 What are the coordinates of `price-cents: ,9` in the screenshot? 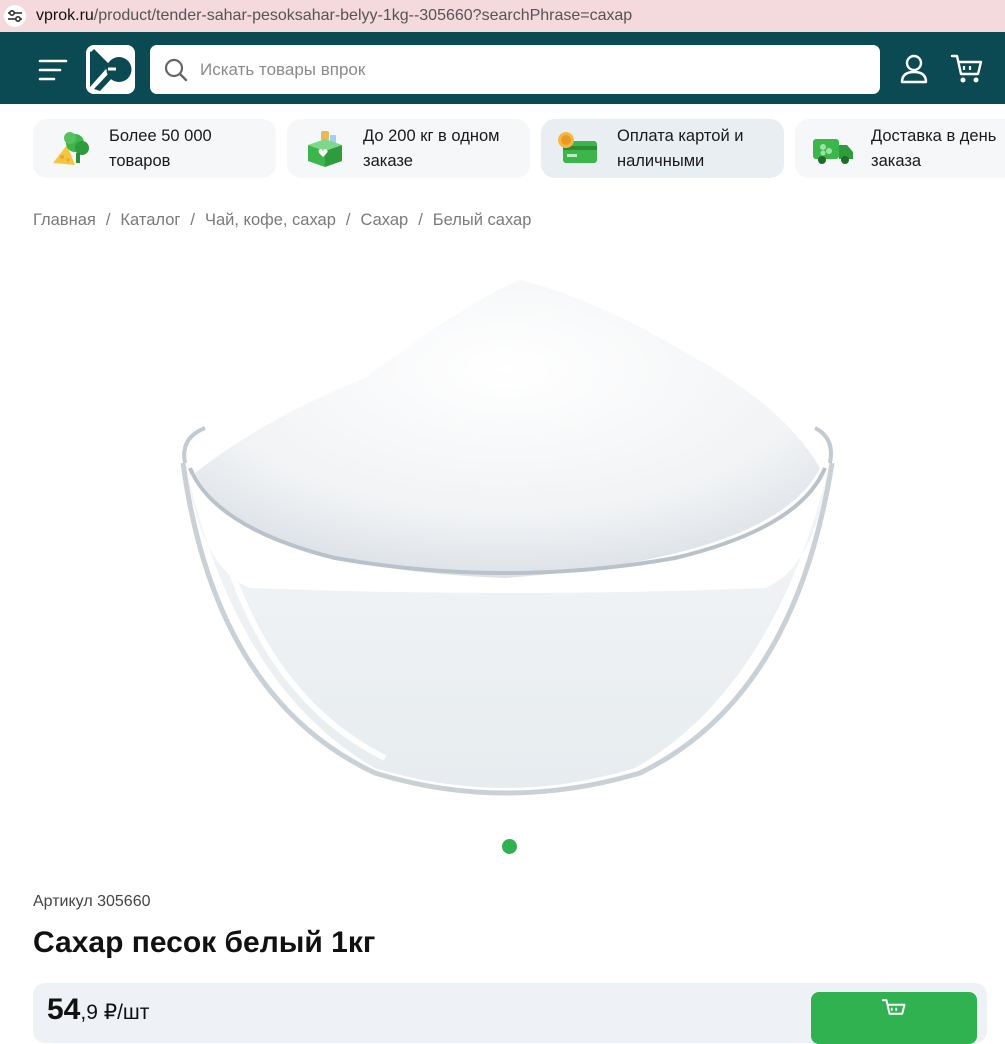 It's located at (89, 1012).